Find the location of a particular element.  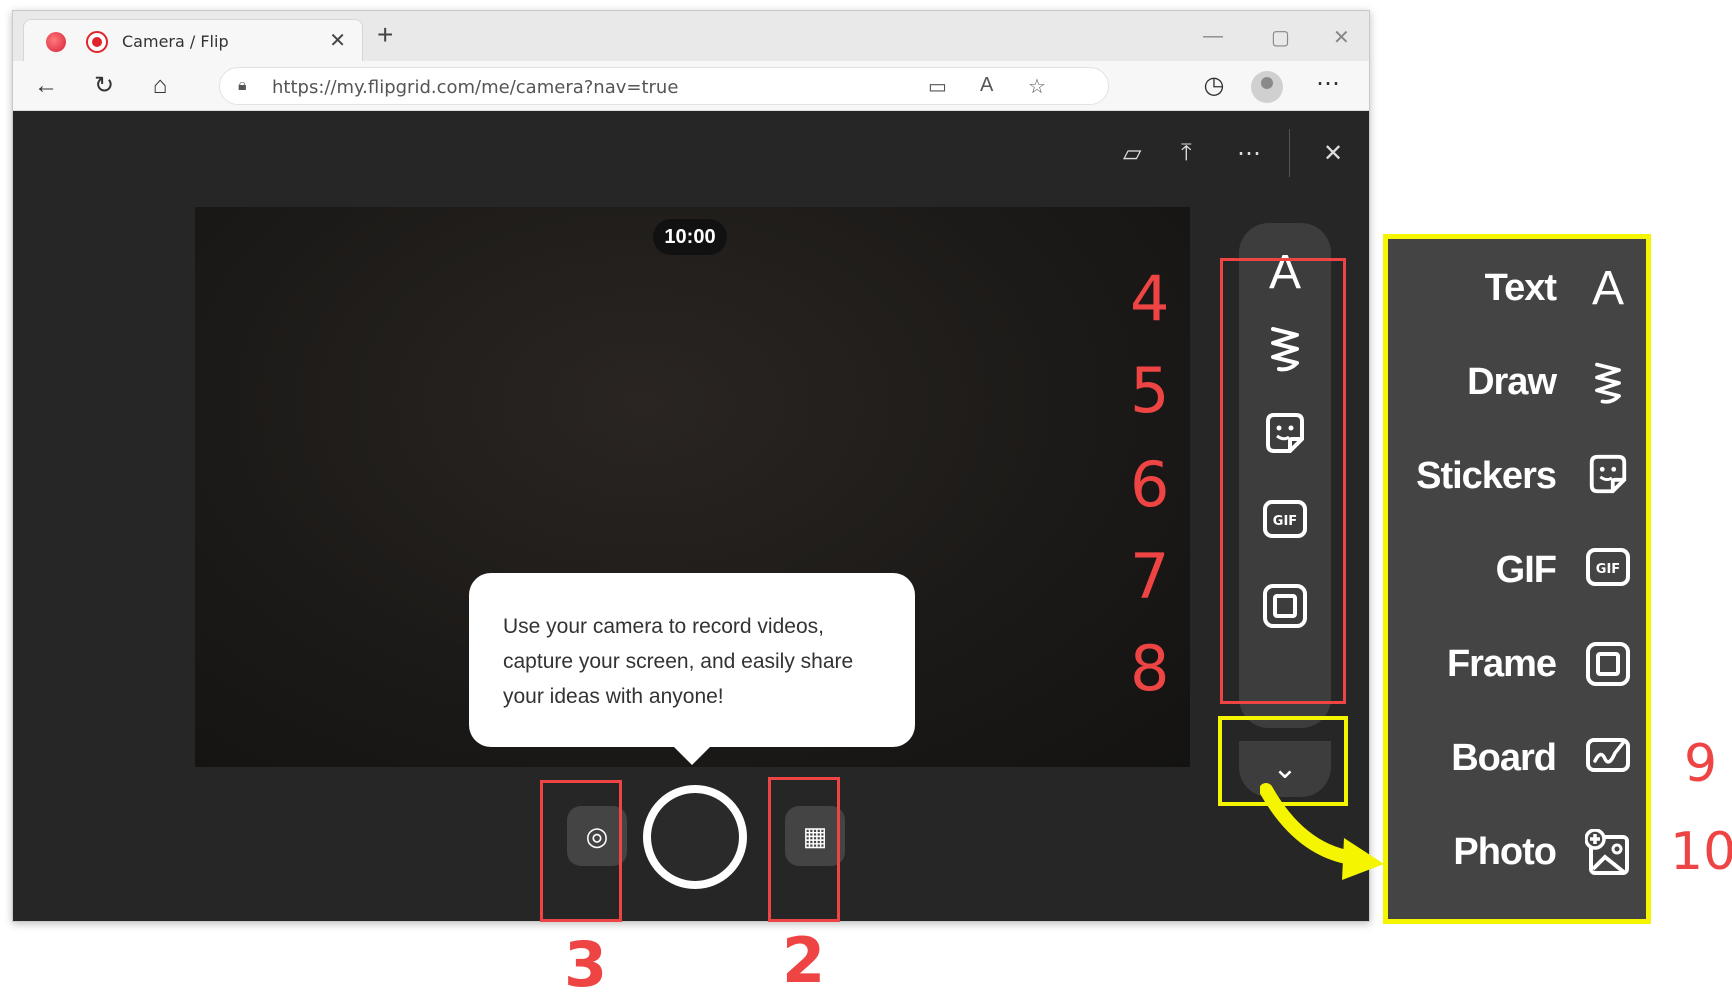

upload-icon: ⤒ is located at coordinates (1186, 153).